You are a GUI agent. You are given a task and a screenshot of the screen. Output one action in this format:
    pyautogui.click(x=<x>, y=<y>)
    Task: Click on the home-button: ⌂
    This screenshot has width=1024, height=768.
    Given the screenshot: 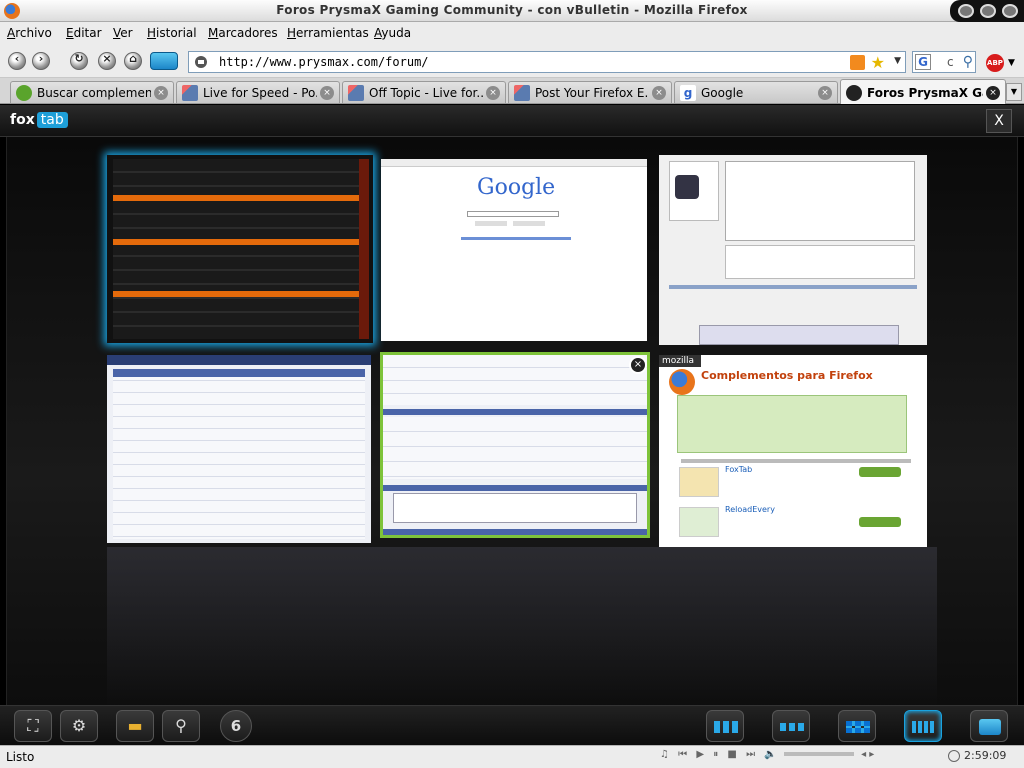 What is the action you would take?
    pyautogui.click(x=133, y=61)
    